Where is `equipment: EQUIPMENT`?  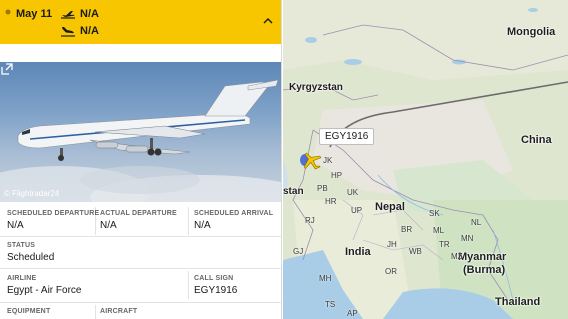
equipment: EQUIPMENT is located at coordinates (28, 311).